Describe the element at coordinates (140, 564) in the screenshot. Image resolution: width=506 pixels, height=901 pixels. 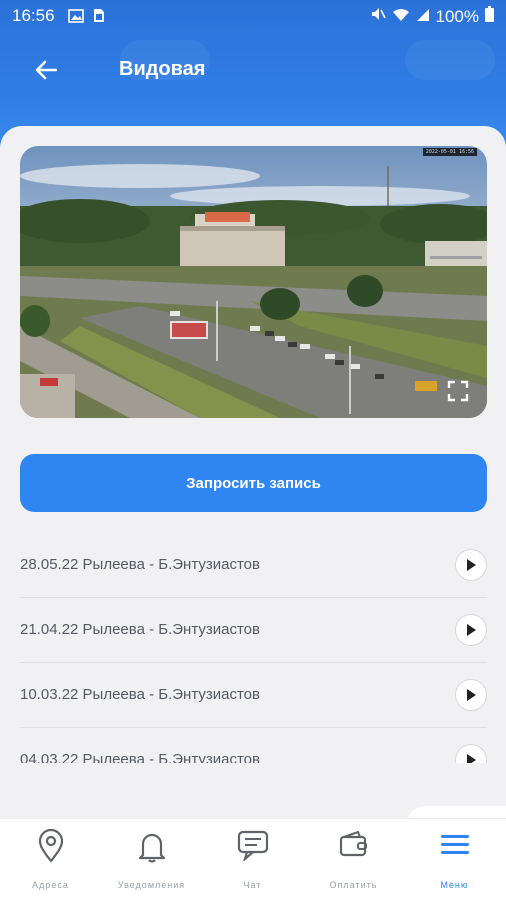
I see `recording-label: 28.05.22 Рылеева - Б.Энтузиастов` at that location.